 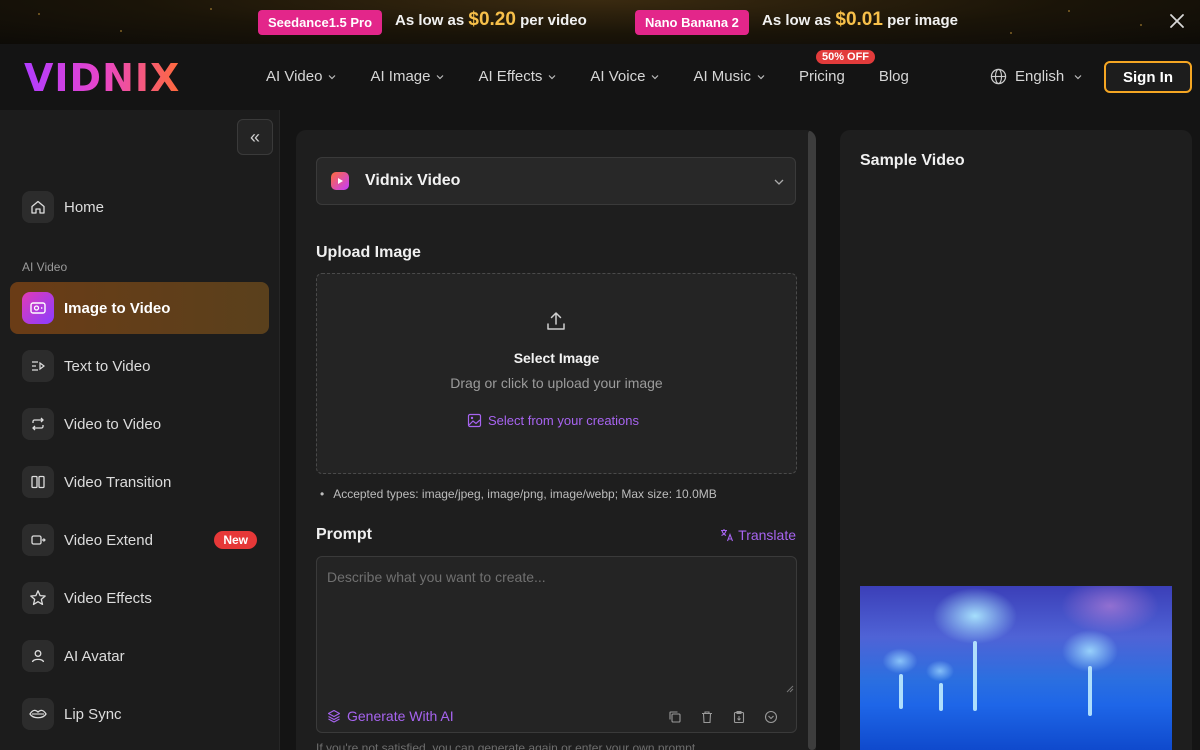 What do you see at coordinates (301, 76) in the screenshot?
I see `nav-ai-video: AI Video` at bounding box center [301, 76].